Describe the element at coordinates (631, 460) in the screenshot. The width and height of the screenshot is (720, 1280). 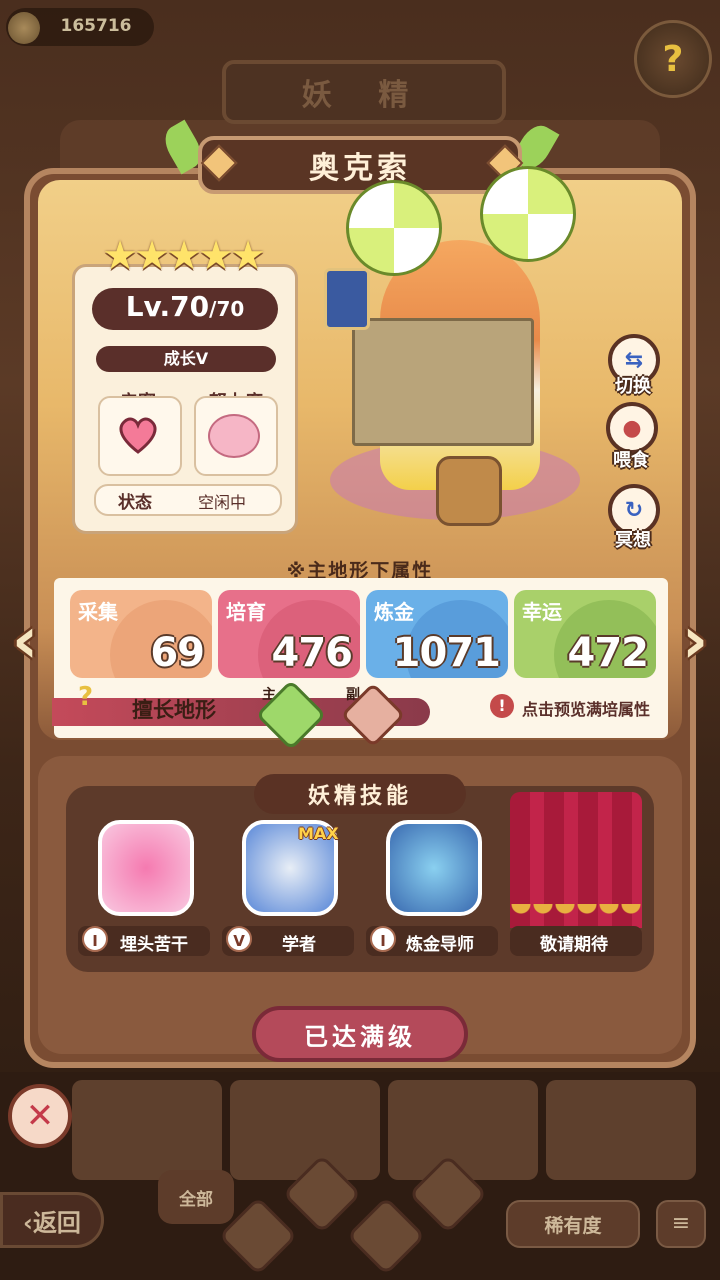
I see `feed-label: 喂食` at that location.